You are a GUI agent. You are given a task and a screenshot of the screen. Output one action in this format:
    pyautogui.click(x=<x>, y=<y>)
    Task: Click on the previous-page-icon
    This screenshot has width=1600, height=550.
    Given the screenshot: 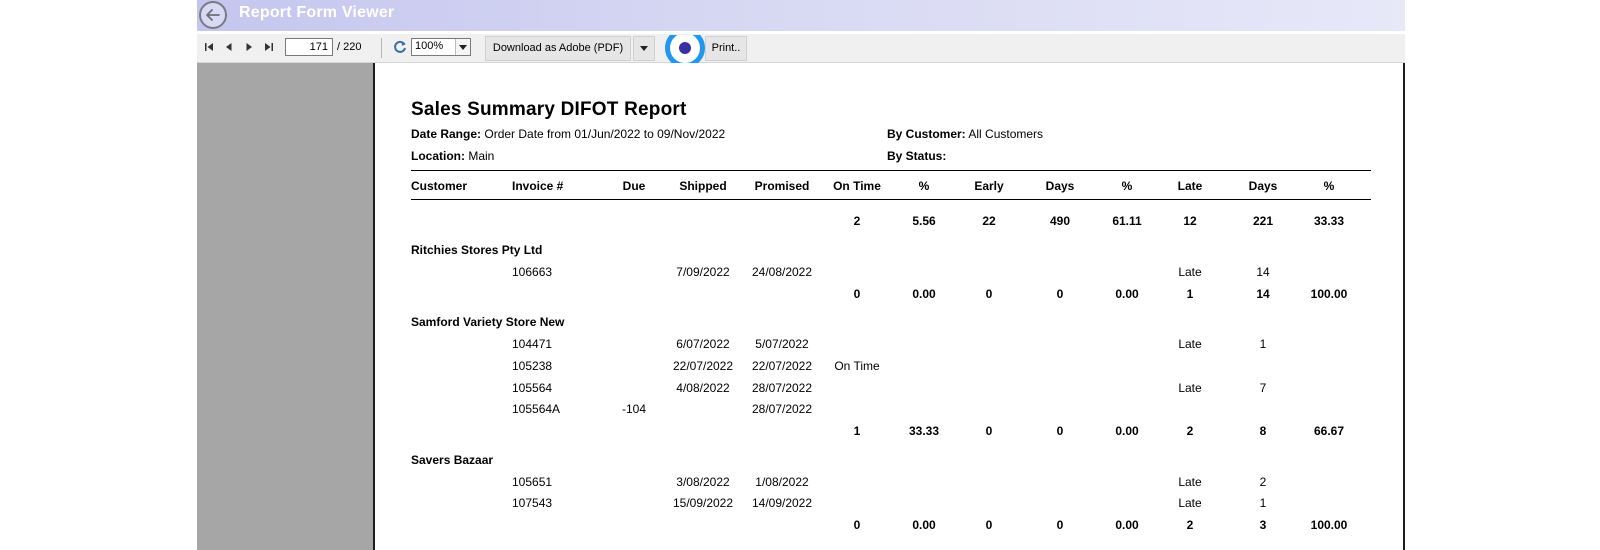 What is the action you would take?
    pyautogui.click(x=229, y=47)
    